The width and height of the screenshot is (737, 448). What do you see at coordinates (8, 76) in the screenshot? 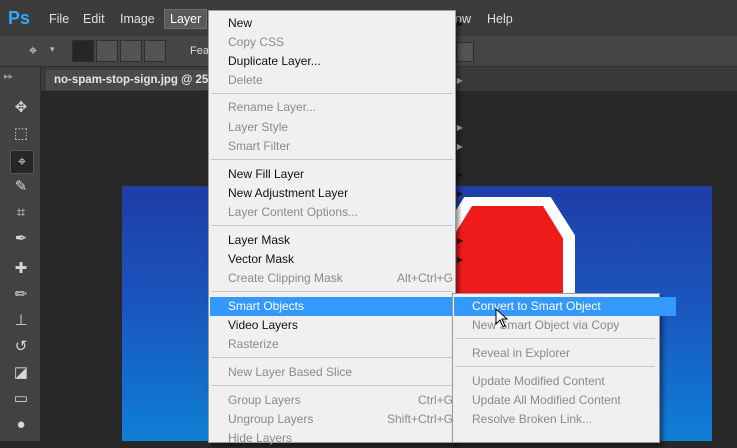
I see `panel-collapse-icon: ▸▸` at bounding box center [8, 76].